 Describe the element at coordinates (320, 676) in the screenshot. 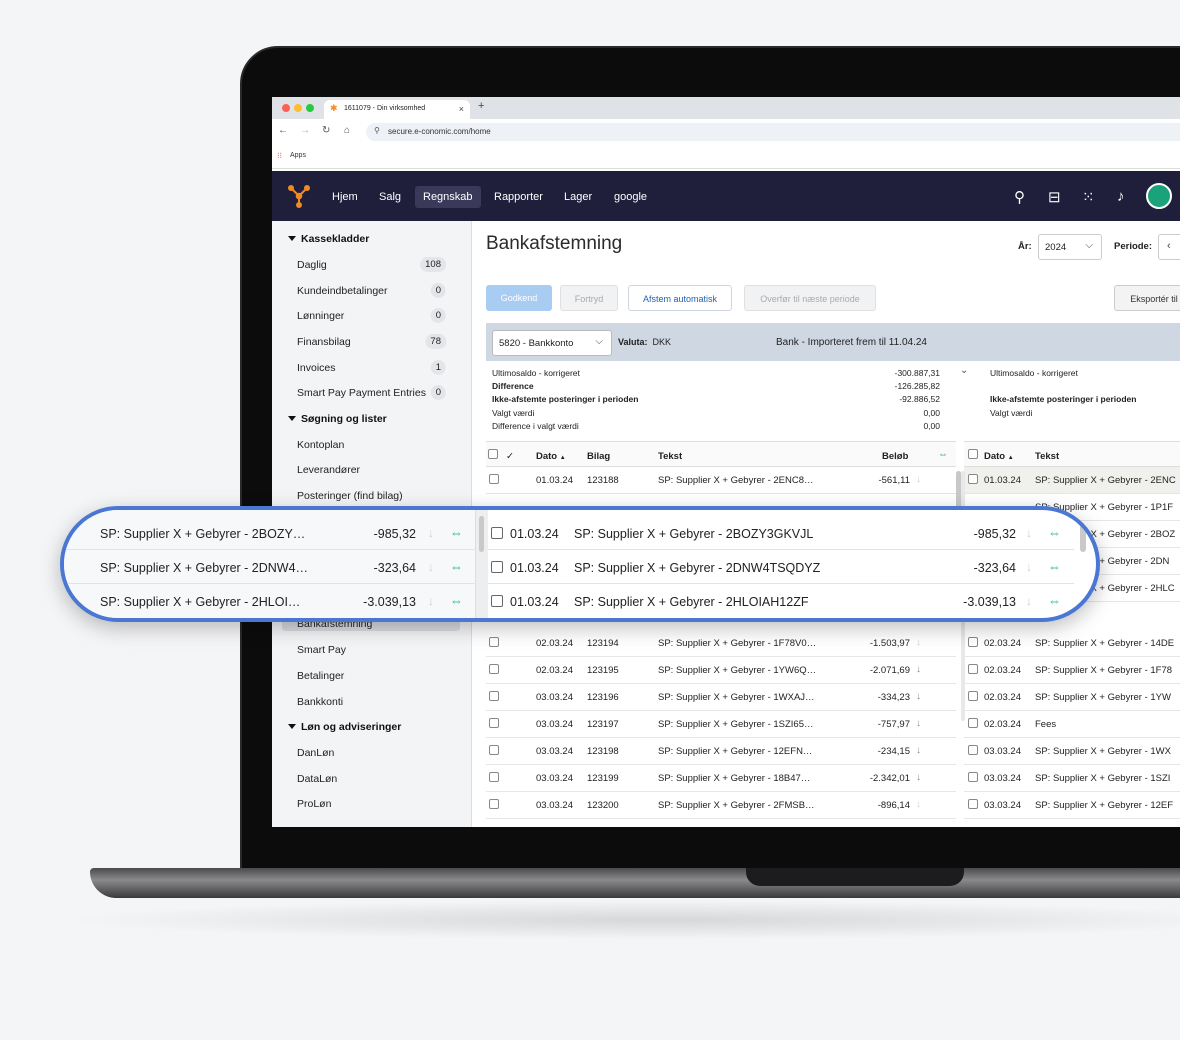

I see `sidebar-item-betalinger: Betalinger` at that location.